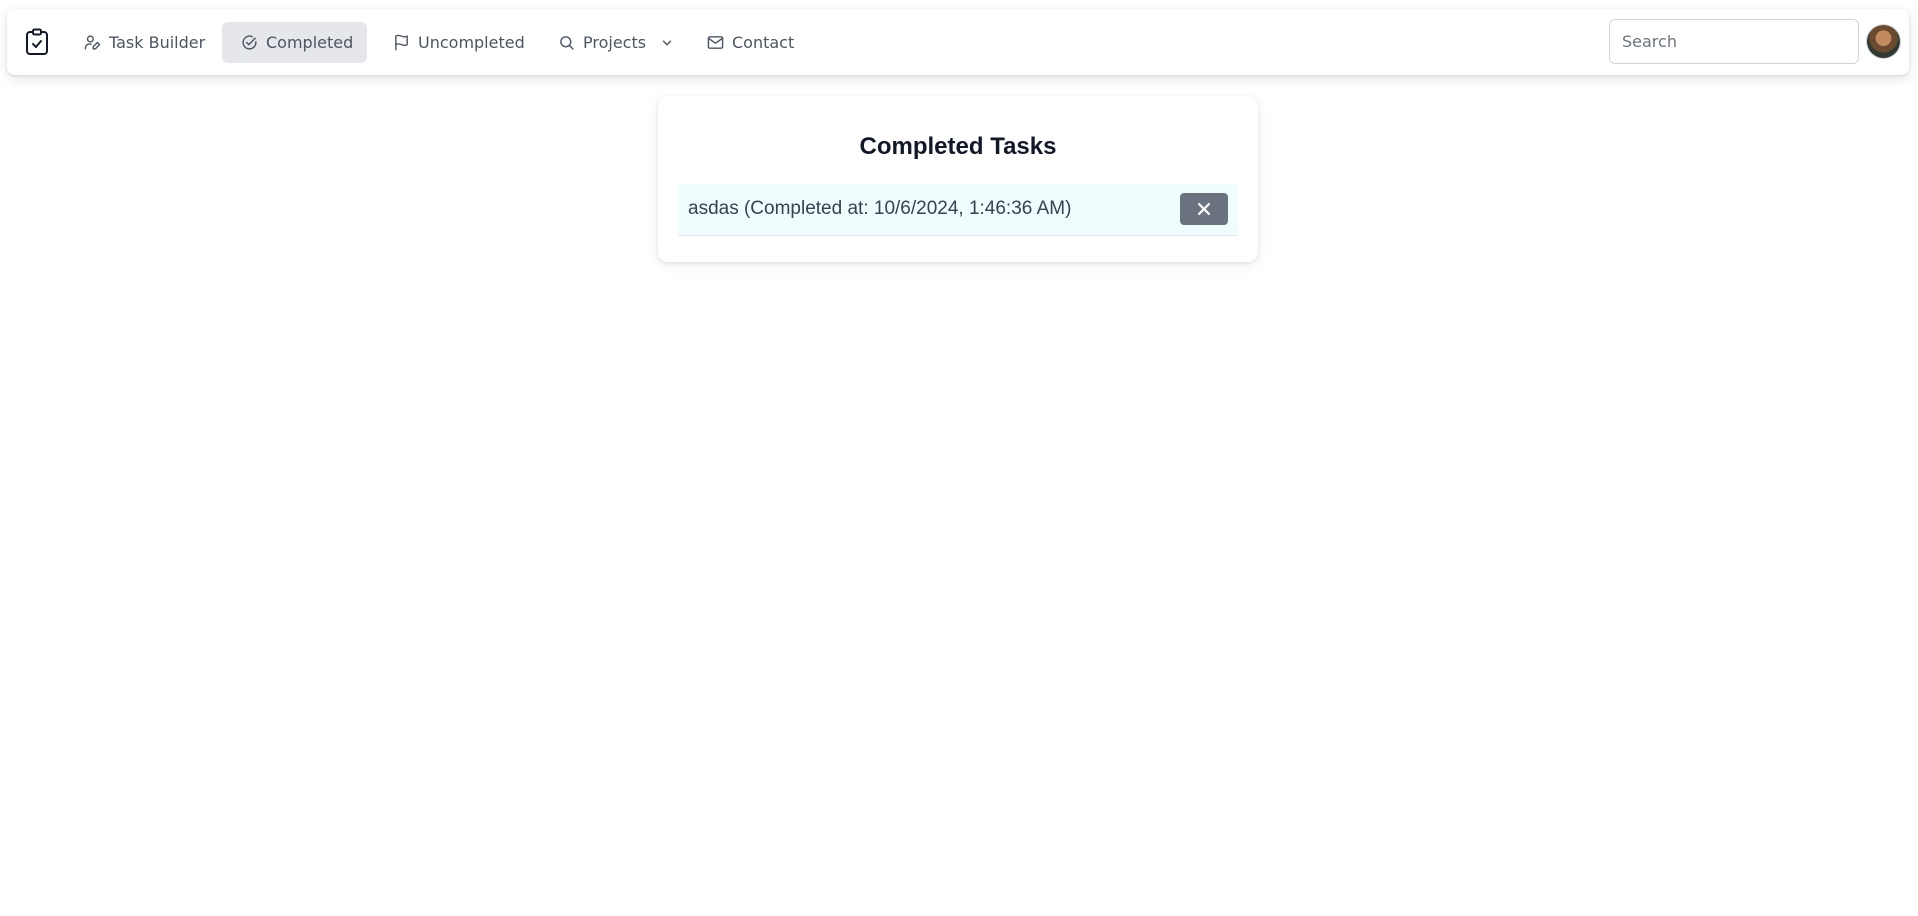 Image resolution: width=1918 pixels, height=916 pixels. I want to click on nav-completed: Completed, so click(294, 42).